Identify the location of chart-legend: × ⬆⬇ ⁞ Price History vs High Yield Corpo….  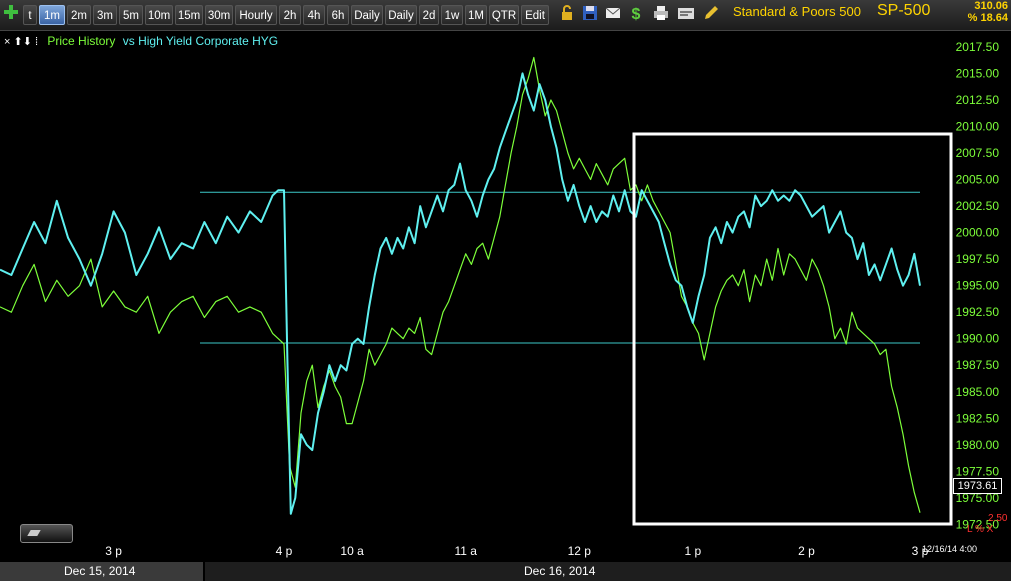
(141, 41).